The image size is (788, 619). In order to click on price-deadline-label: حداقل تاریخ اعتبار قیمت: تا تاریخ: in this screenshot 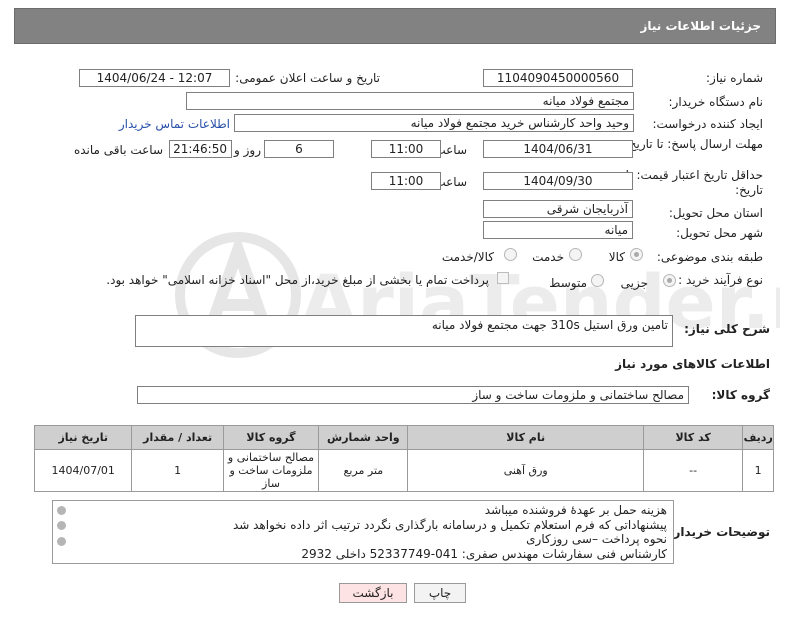, I will do `click(694, 182)`.